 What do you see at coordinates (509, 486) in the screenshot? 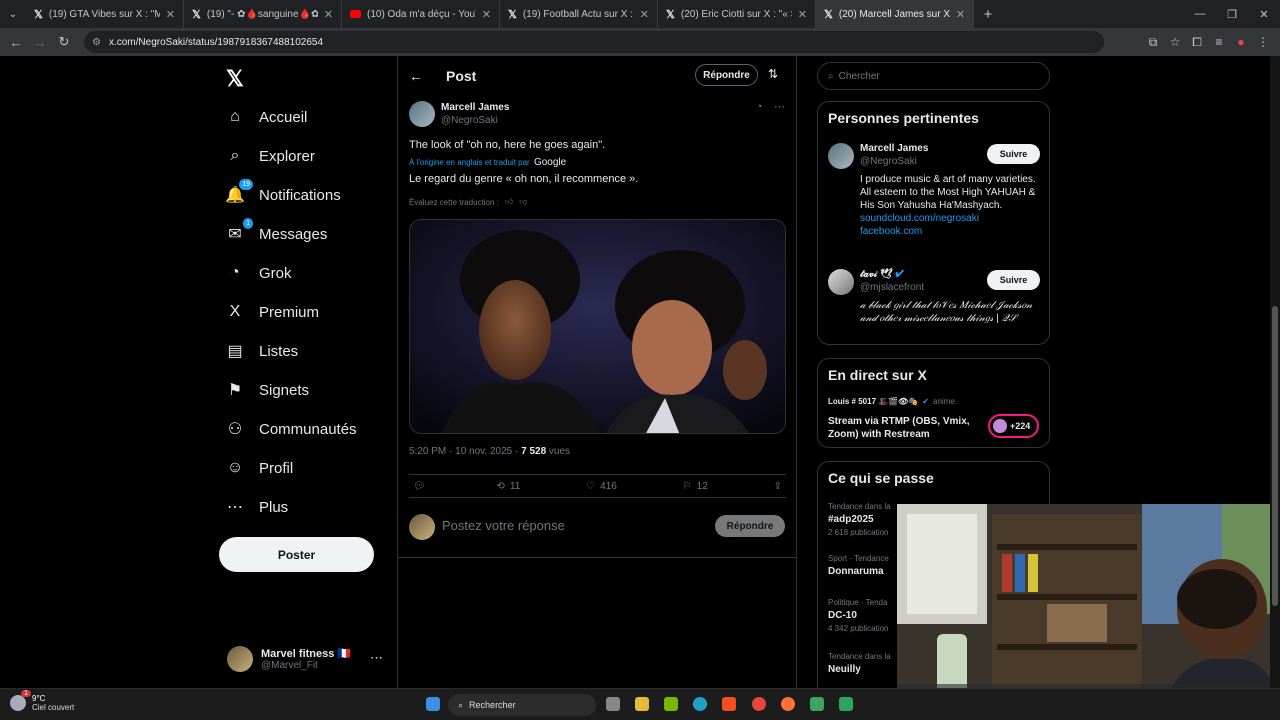
I see `retweet-action: ⟲ 11` at bounding box center [509, 486].